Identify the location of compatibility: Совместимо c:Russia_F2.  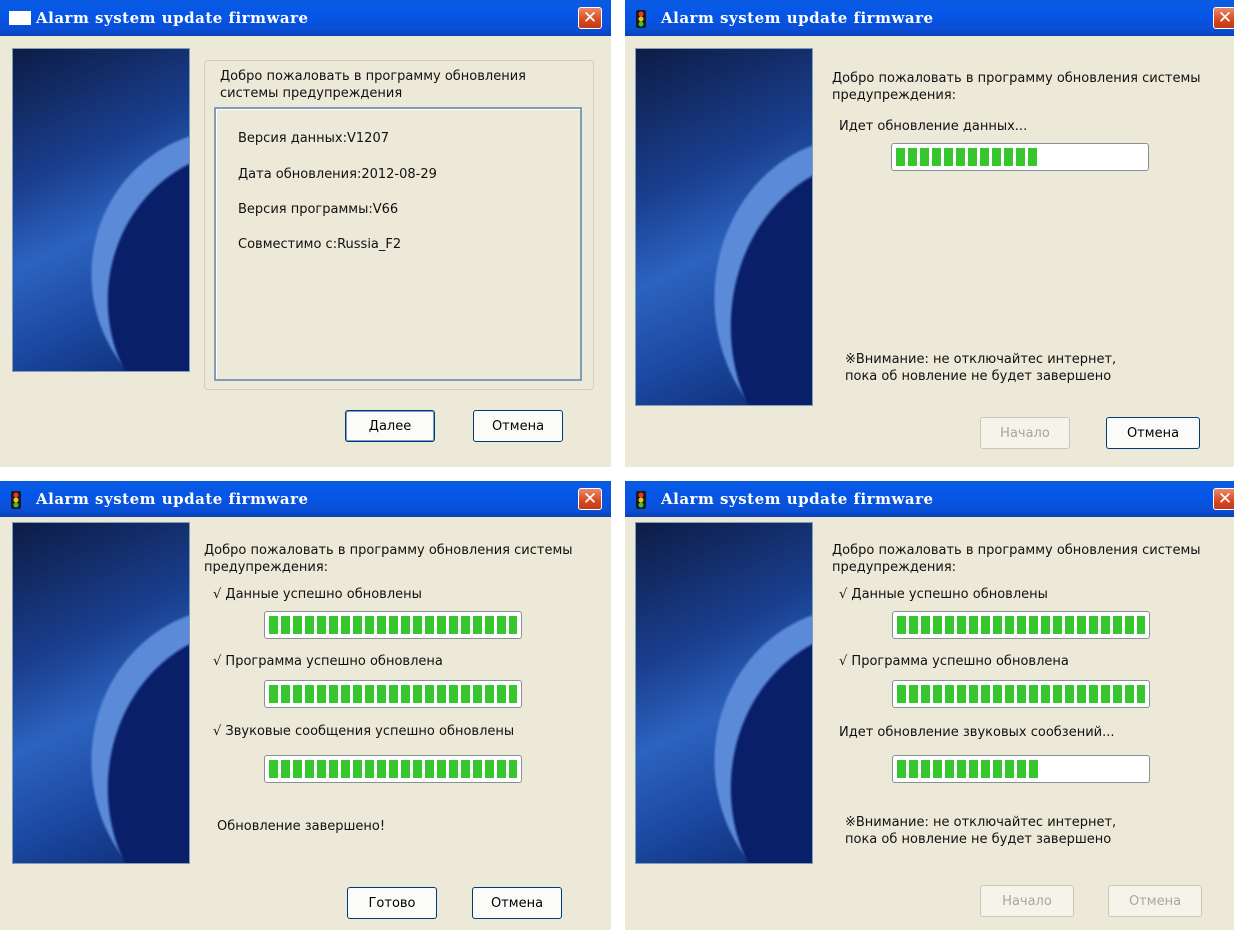
(320, 244).